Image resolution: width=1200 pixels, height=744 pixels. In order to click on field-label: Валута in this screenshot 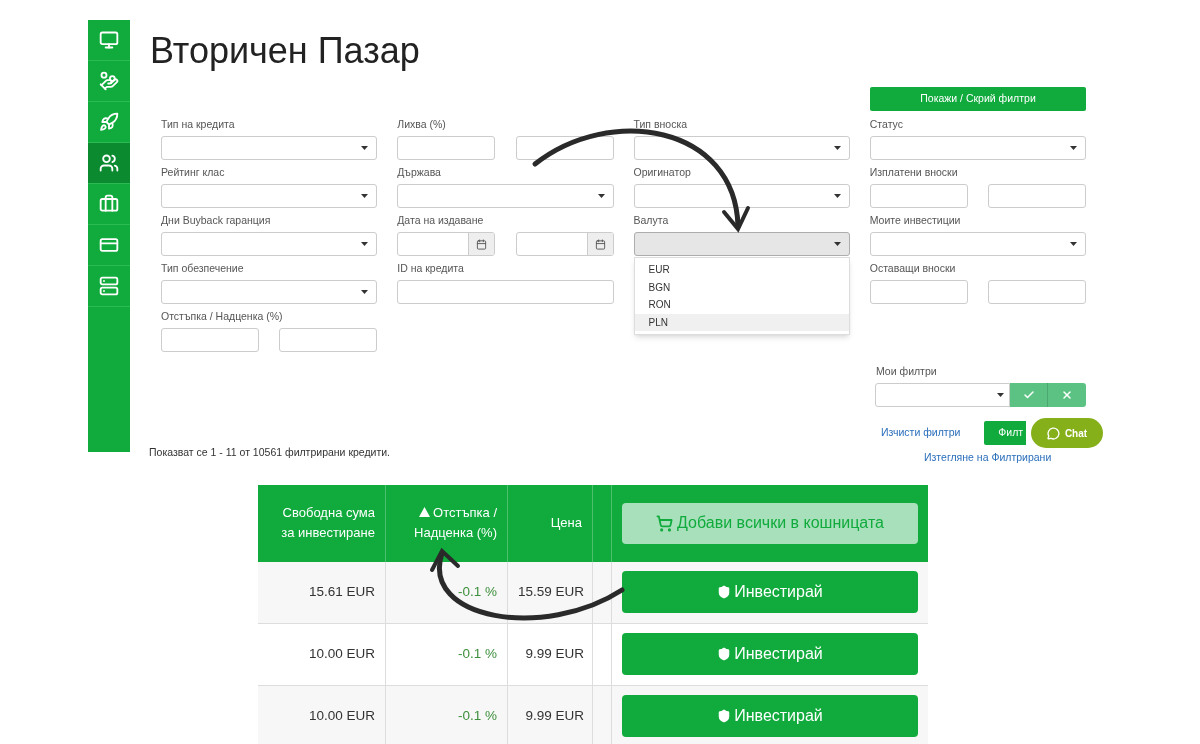, I will do `click(651, 220)`.